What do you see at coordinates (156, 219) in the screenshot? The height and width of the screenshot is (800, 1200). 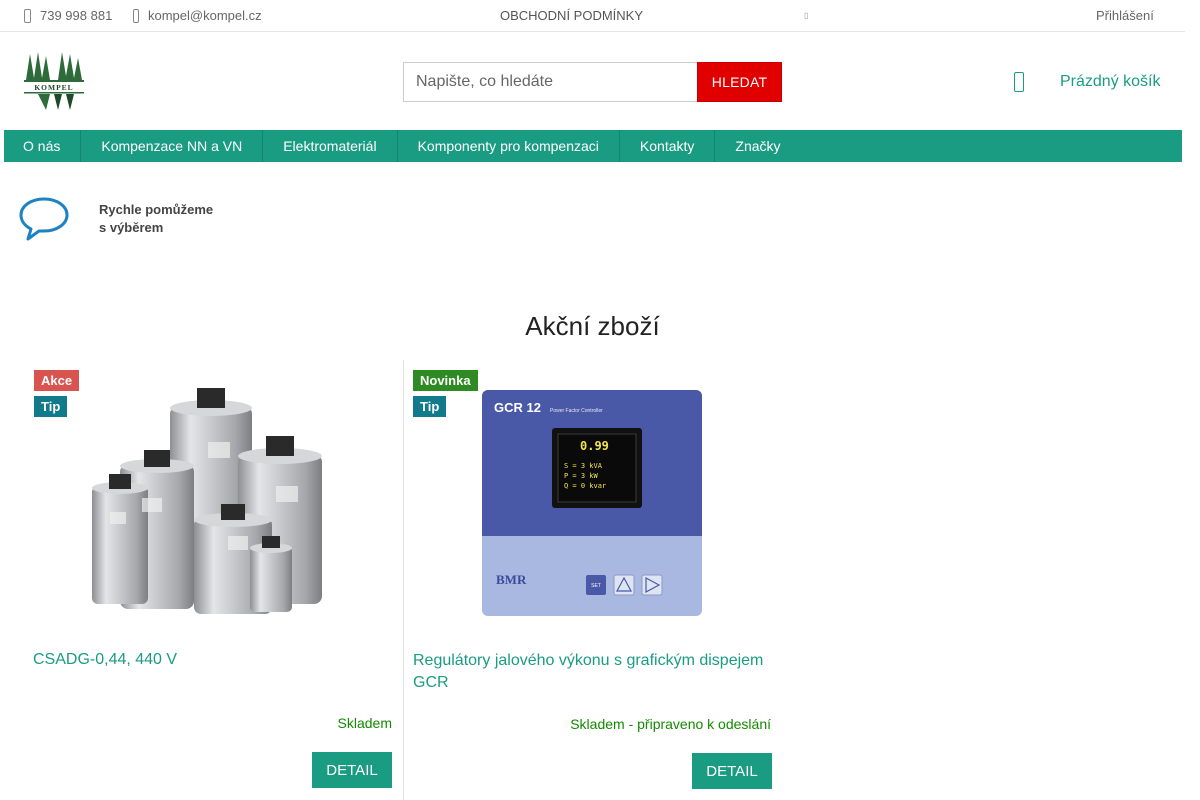 I see `help-text: Rychle pomůžeme s výběrem` at bounding box center [156, 219].